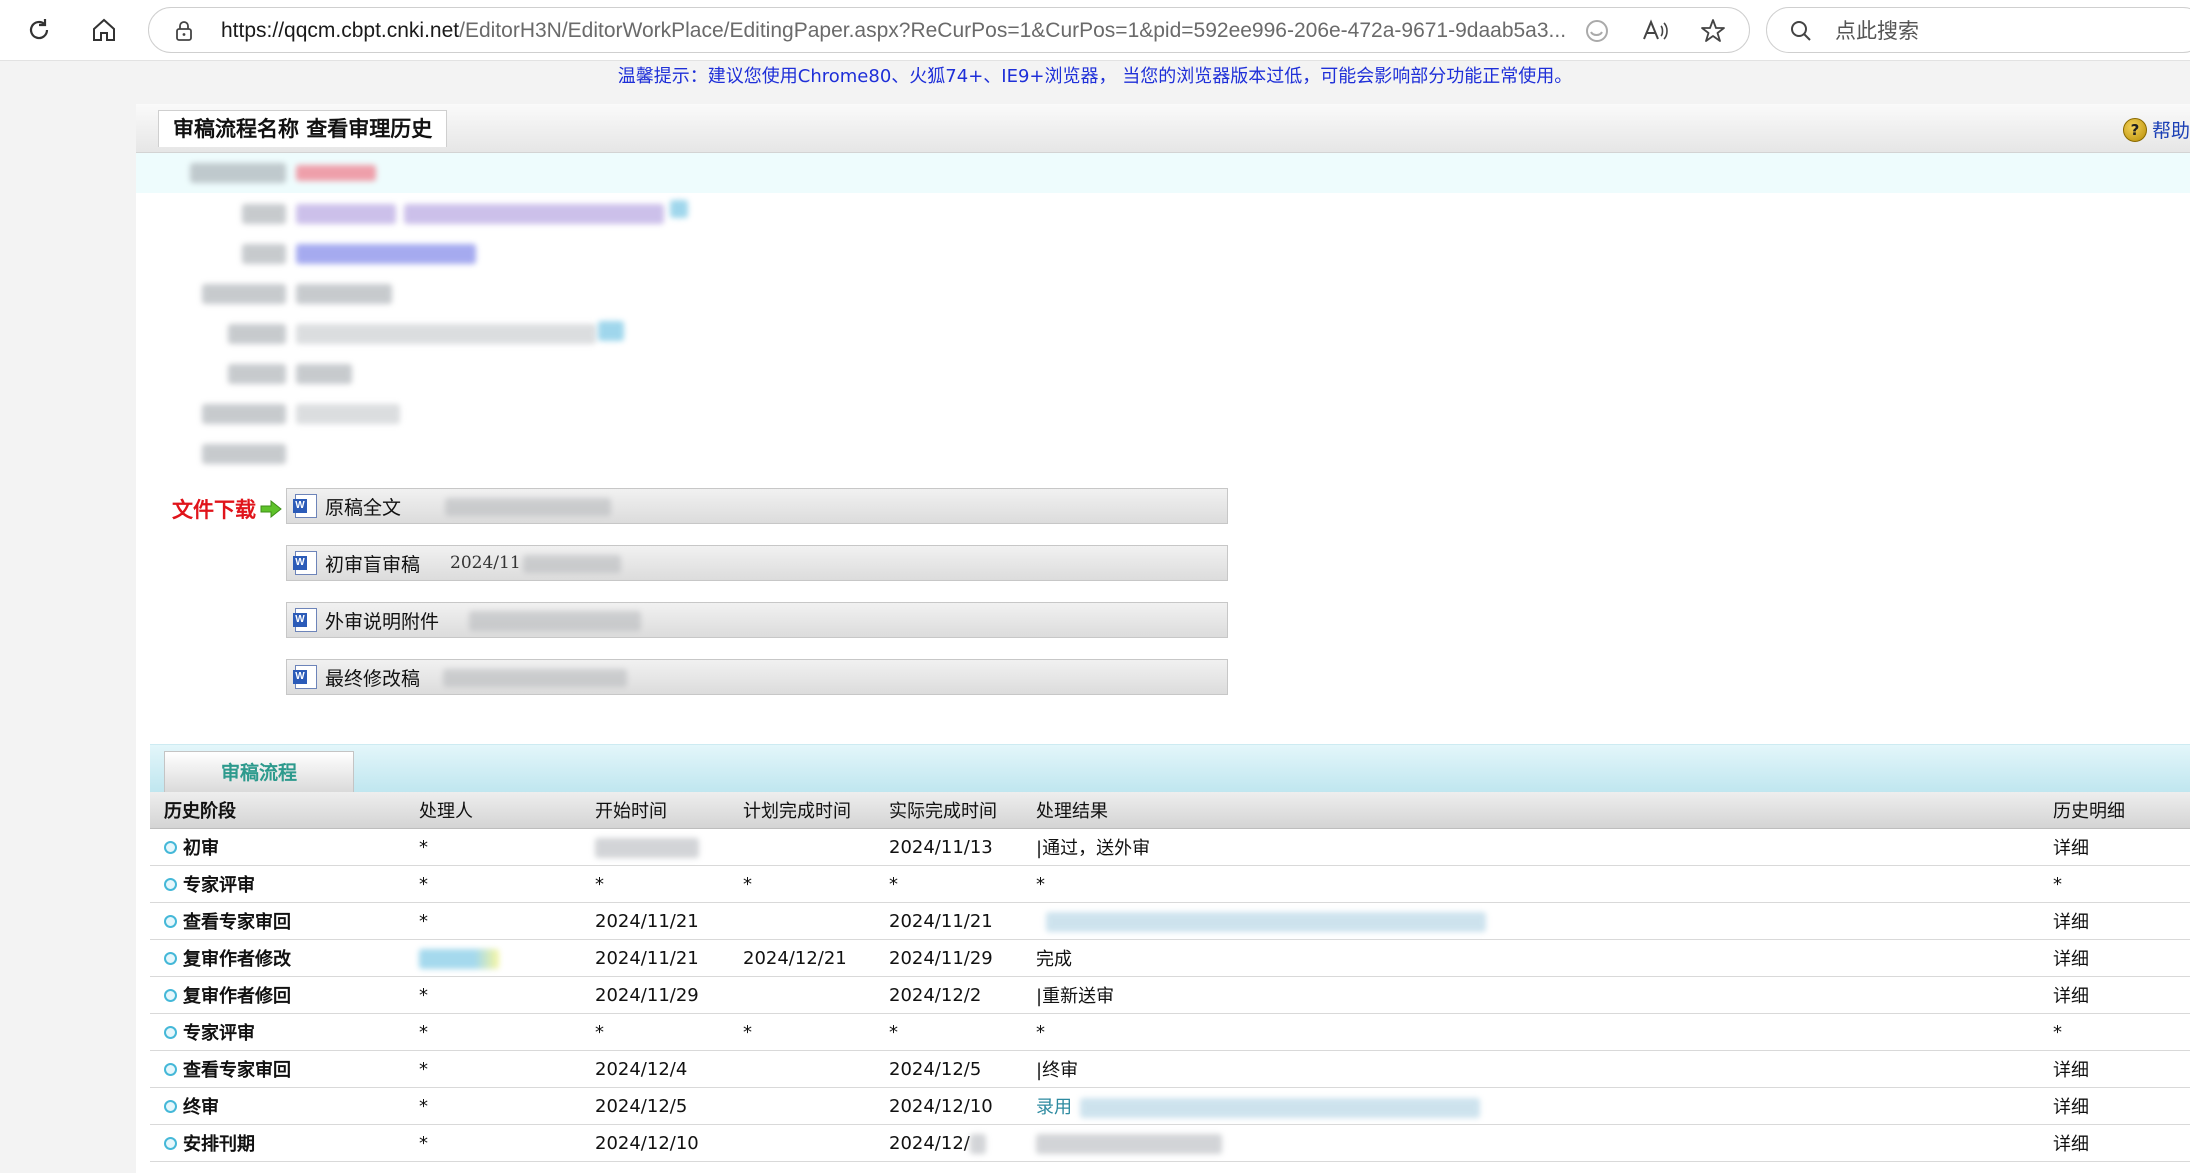 The height and width of the screenshot is (1173, 2190). Describe the element at coordinates (1530, 1069) in the screenshot. I see `result-cell: |终审` at that location.